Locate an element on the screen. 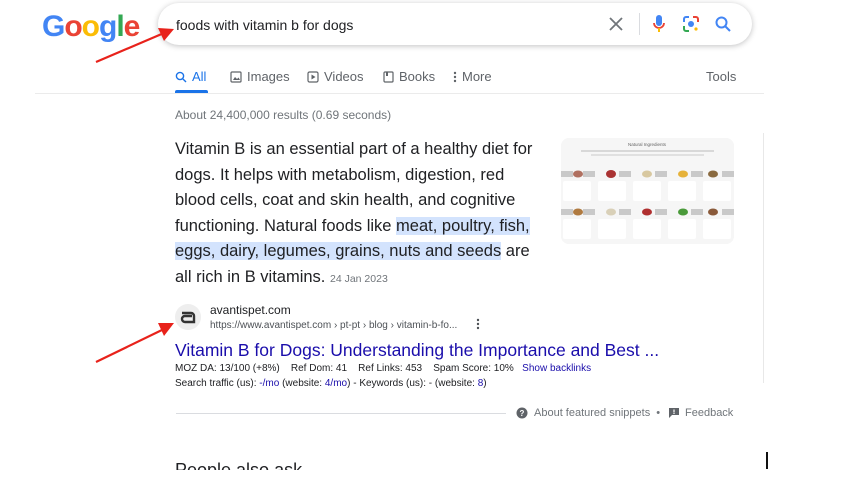 This screenshot has width=861, height=495. tab-books: Books is located at coordinates (409, 76).